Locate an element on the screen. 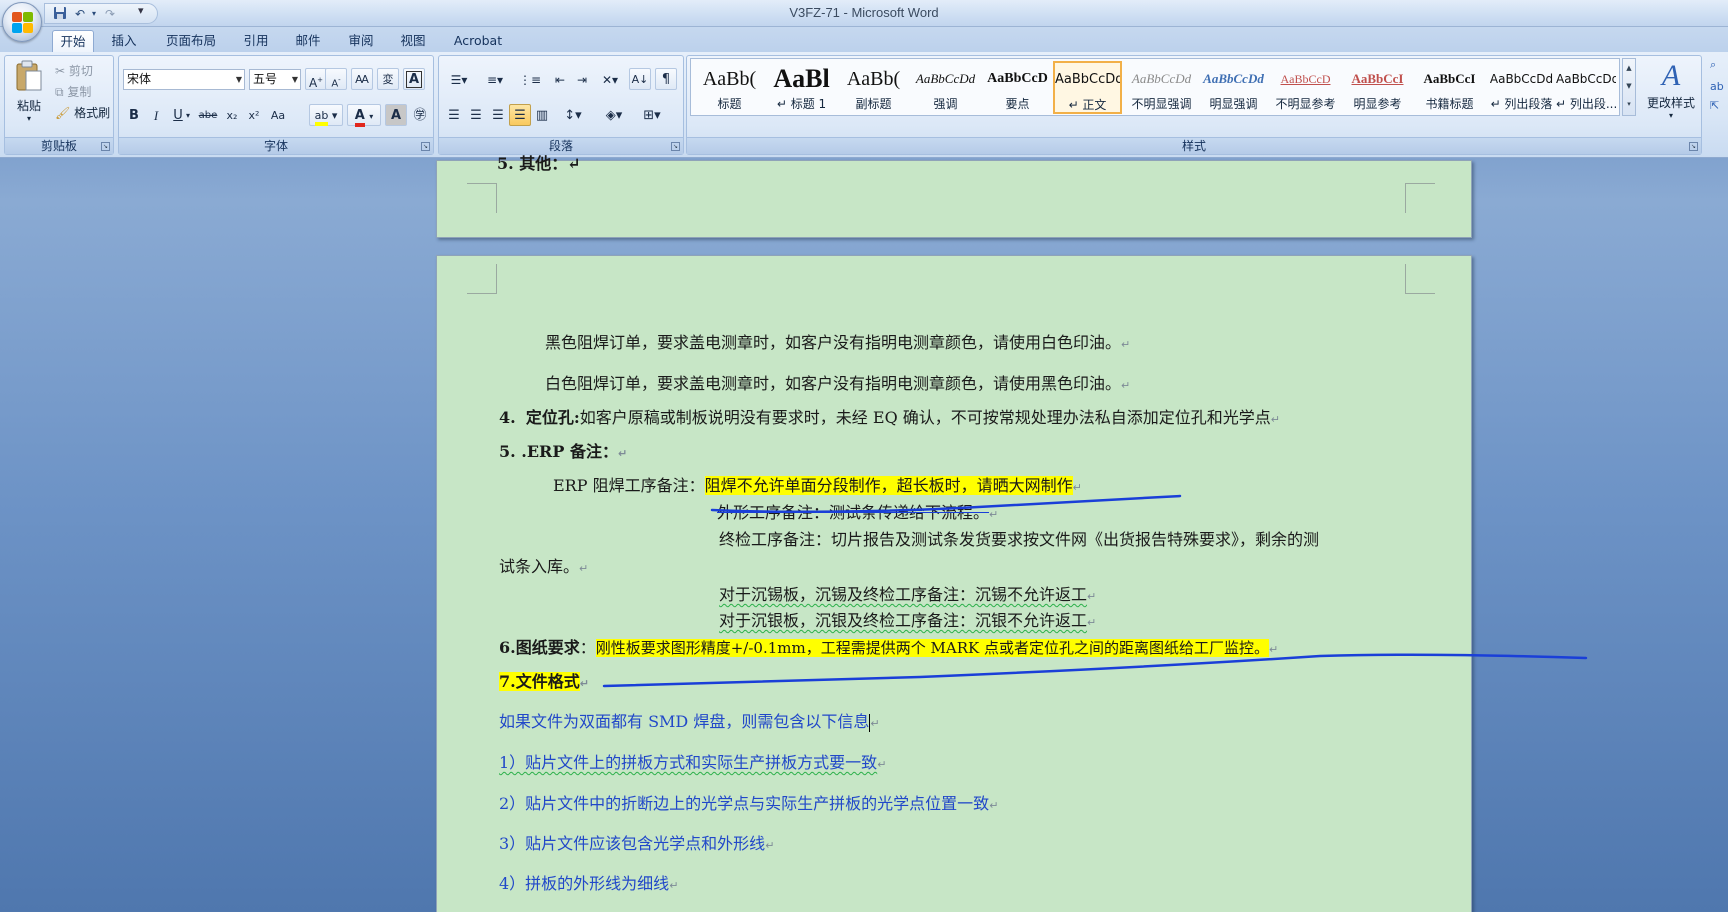 This screenshot has width=1728, height=912. chevron-down-icon: ▾ is located at coordinates (1670, 115).